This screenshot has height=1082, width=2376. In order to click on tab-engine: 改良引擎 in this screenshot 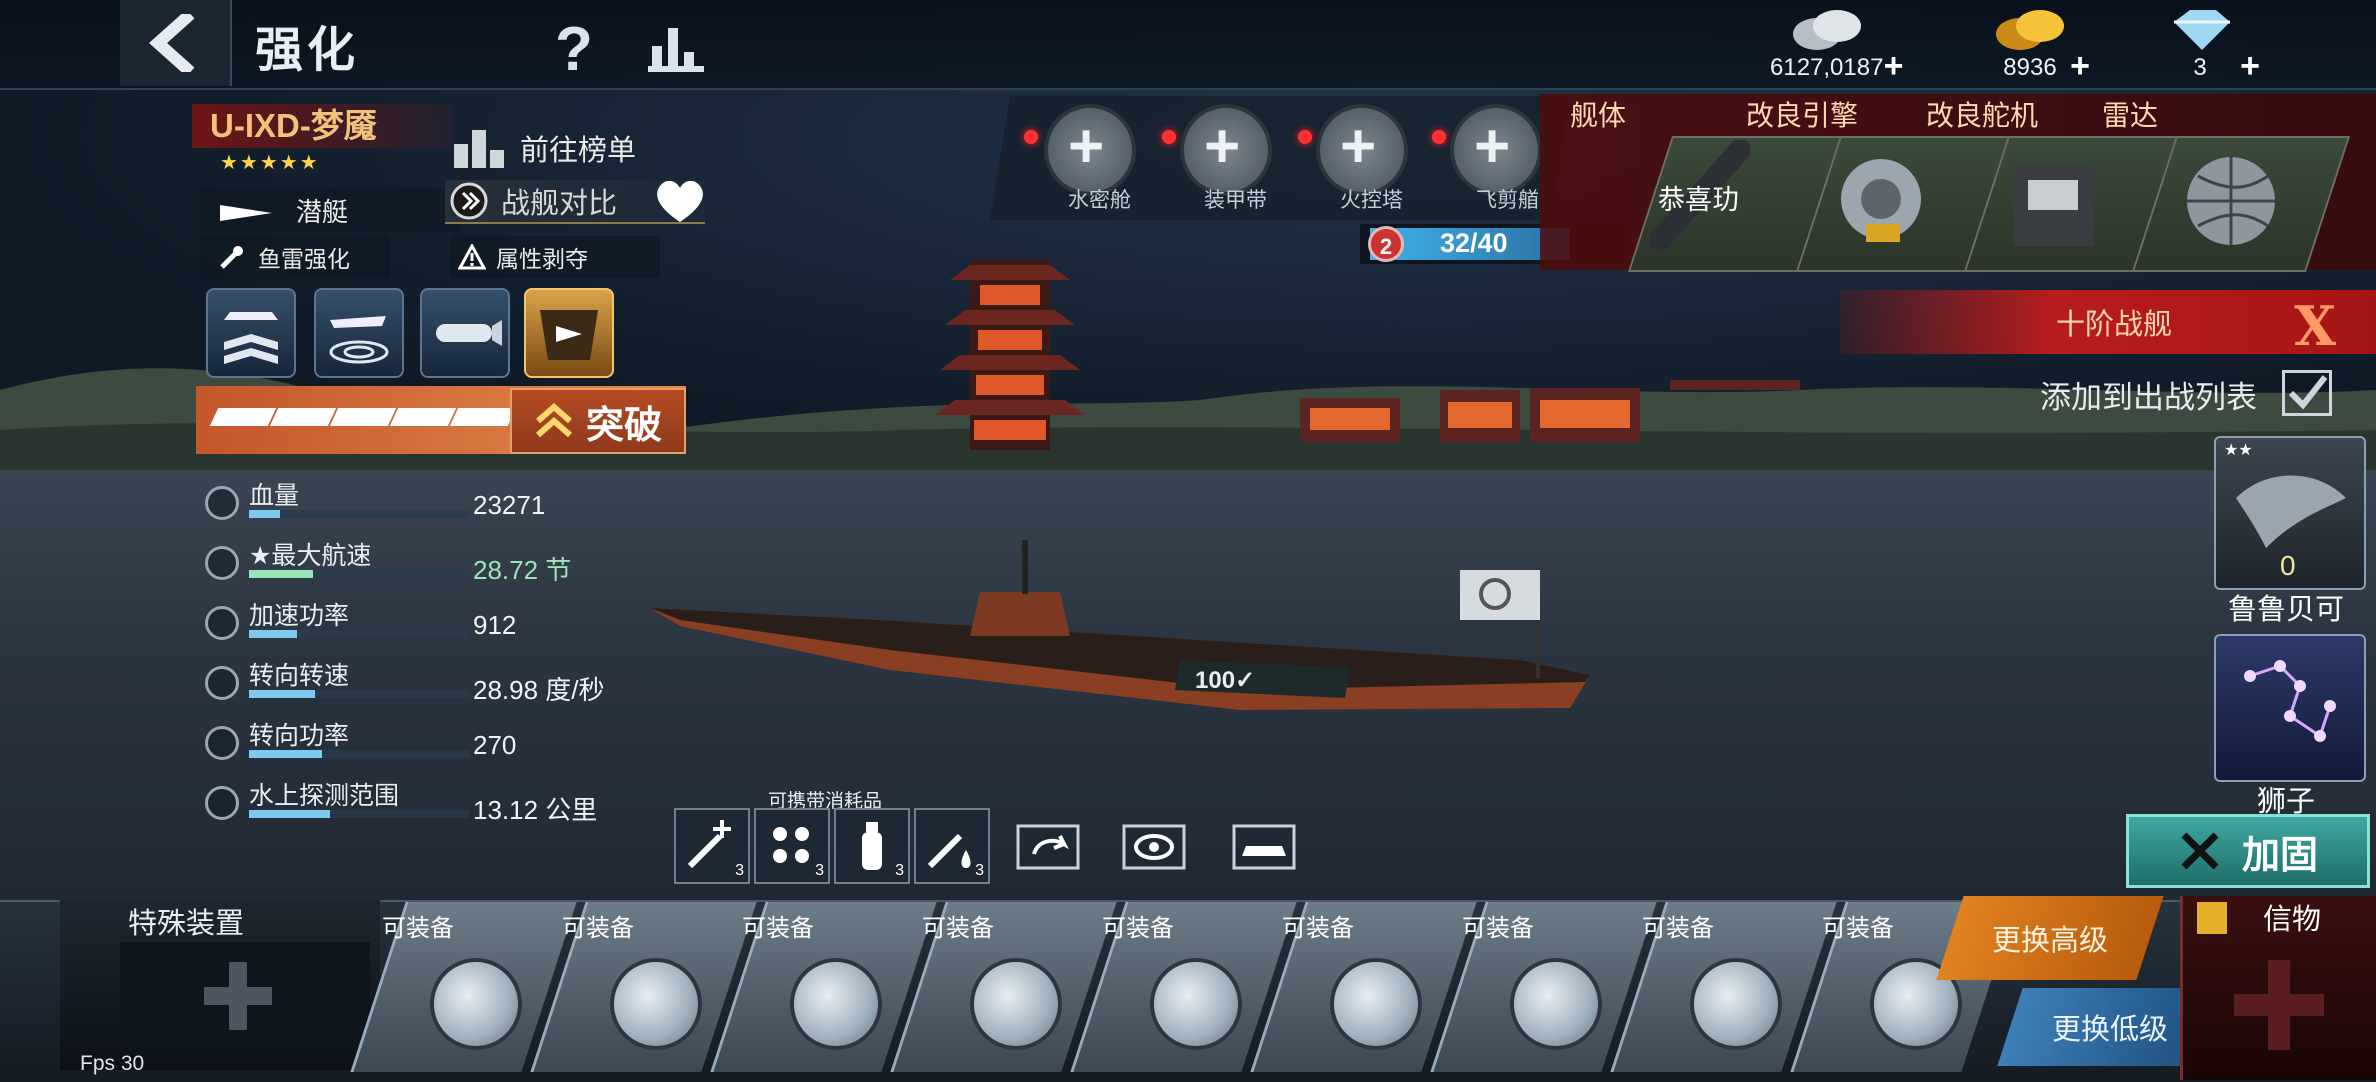, I will do `click(1795, 114)`.